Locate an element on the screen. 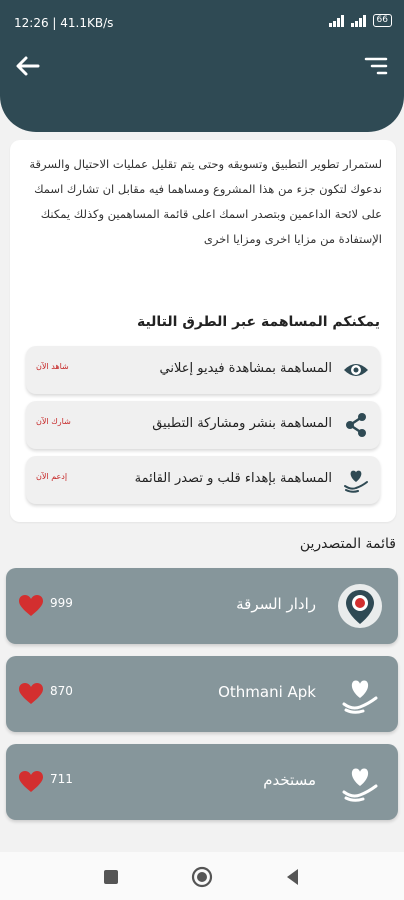  back-arrow-icon is located at coordinates (28, 66).